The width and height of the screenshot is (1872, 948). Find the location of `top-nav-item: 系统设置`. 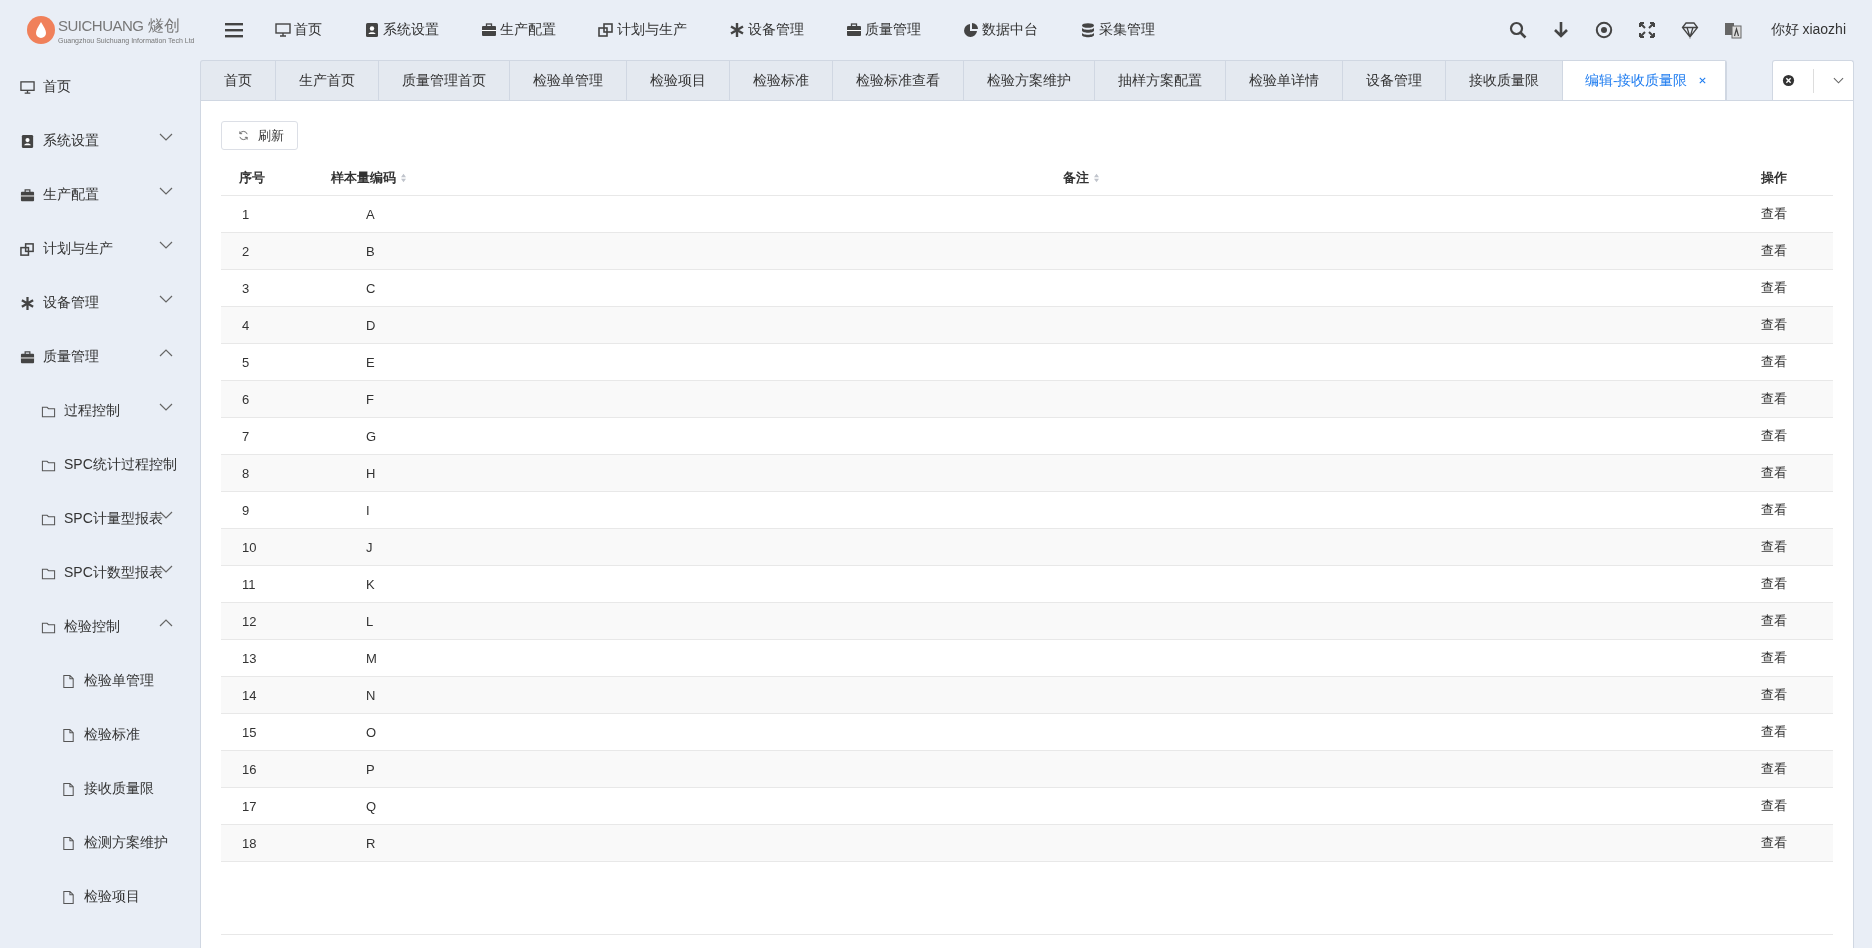

top-nav-item: 系统设置 is located at coordinates (401, 30).